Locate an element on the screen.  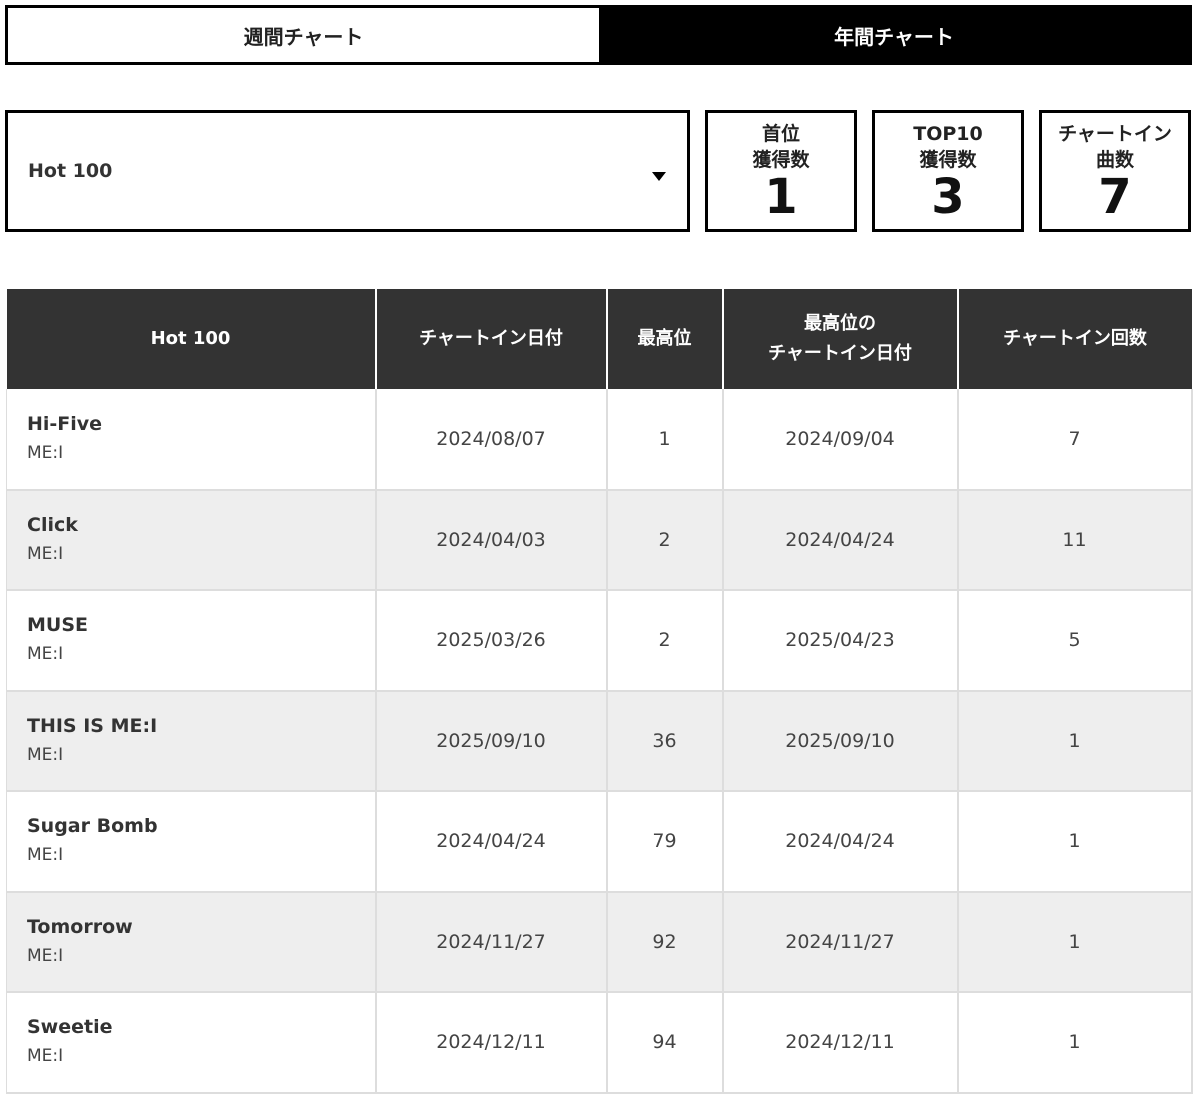
stat-top10-count: TOP10 獲得数 3 is located at coordinates (948, 171).